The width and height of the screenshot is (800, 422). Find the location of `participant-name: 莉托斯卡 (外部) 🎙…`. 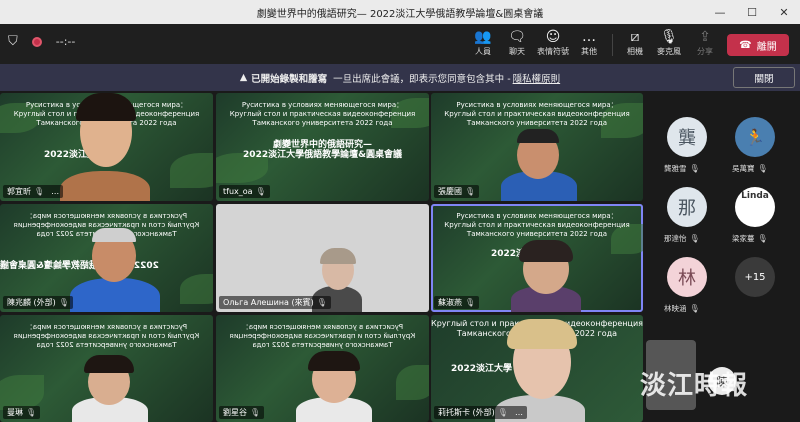

participant-name: 莉托斯卡 (外部) 🎙… is located at coordinates (480, 412).